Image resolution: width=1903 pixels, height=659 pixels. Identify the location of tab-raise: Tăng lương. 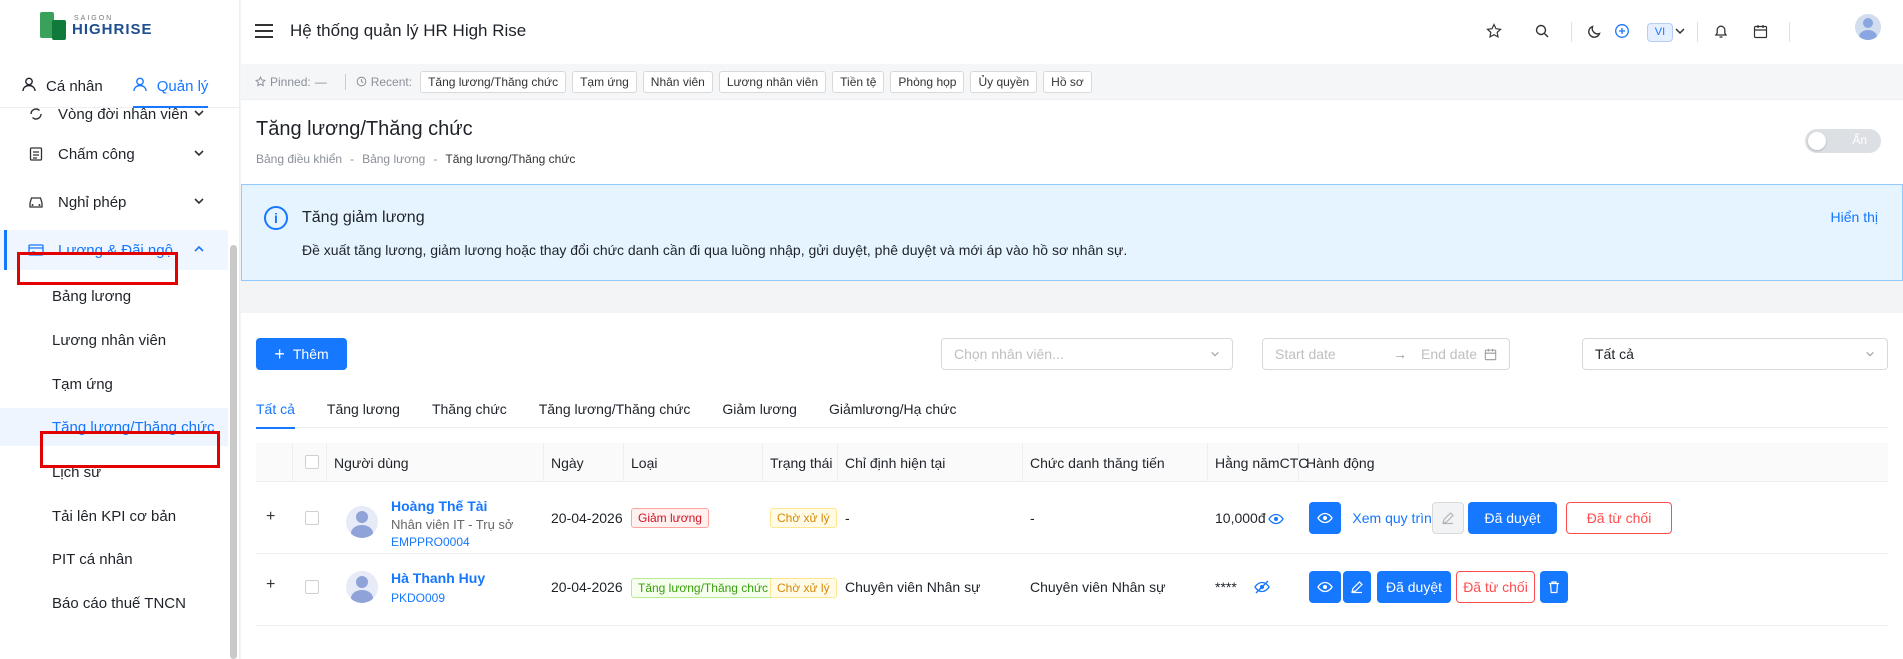
(363, 409).